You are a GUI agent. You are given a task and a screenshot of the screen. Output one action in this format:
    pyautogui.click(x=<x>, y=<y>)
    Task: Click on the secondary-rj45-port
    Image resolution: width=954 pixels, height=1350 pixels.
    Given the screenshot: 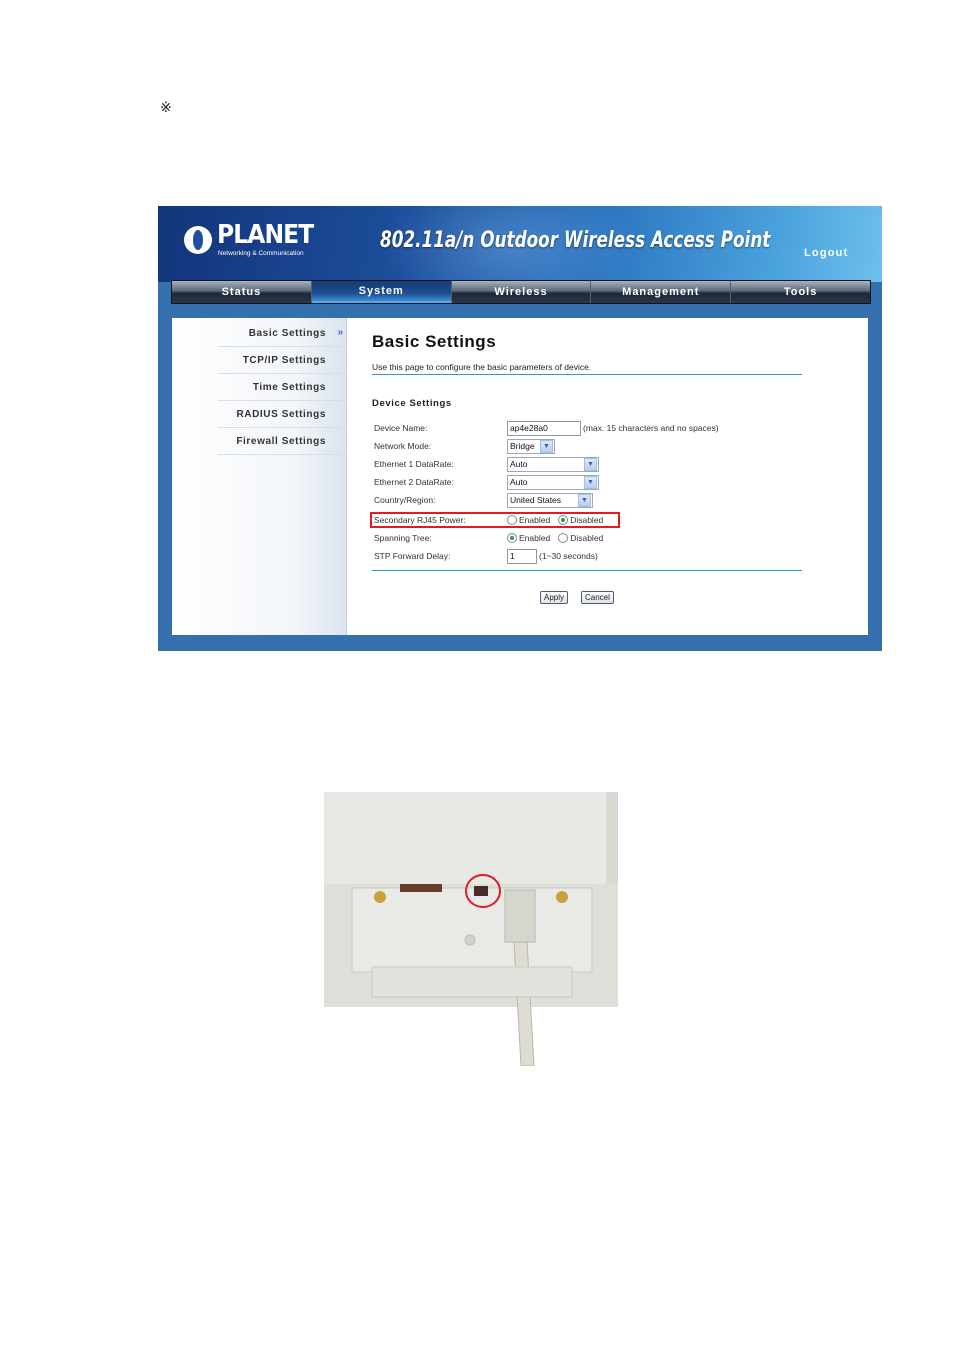 What is the action you would take?
    pyautogui.click(x=481, y=891)
    